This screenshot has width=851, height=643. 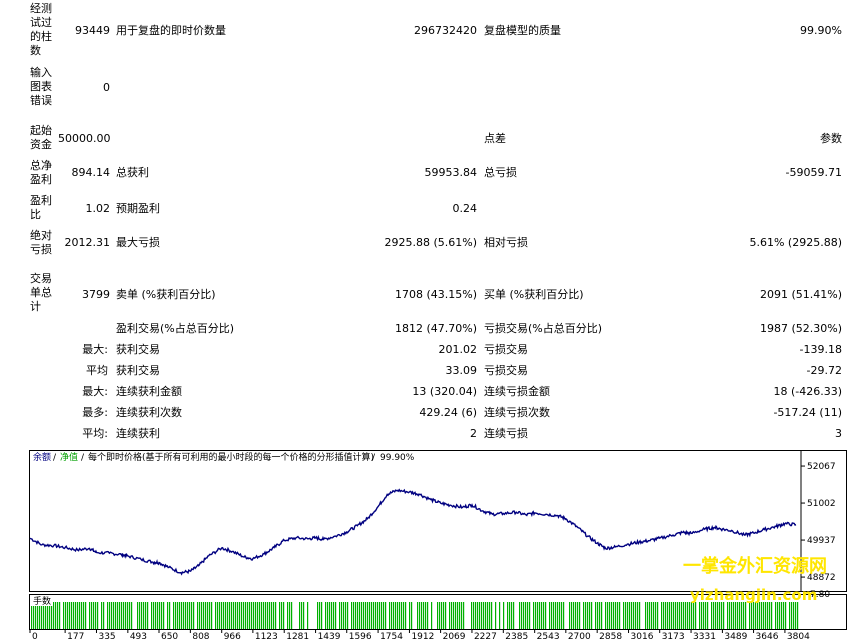 What do you see at coordinates (329, 636) in the screenshot?
I see `x-tick-label: 1439` at bounding box center [329, 636].